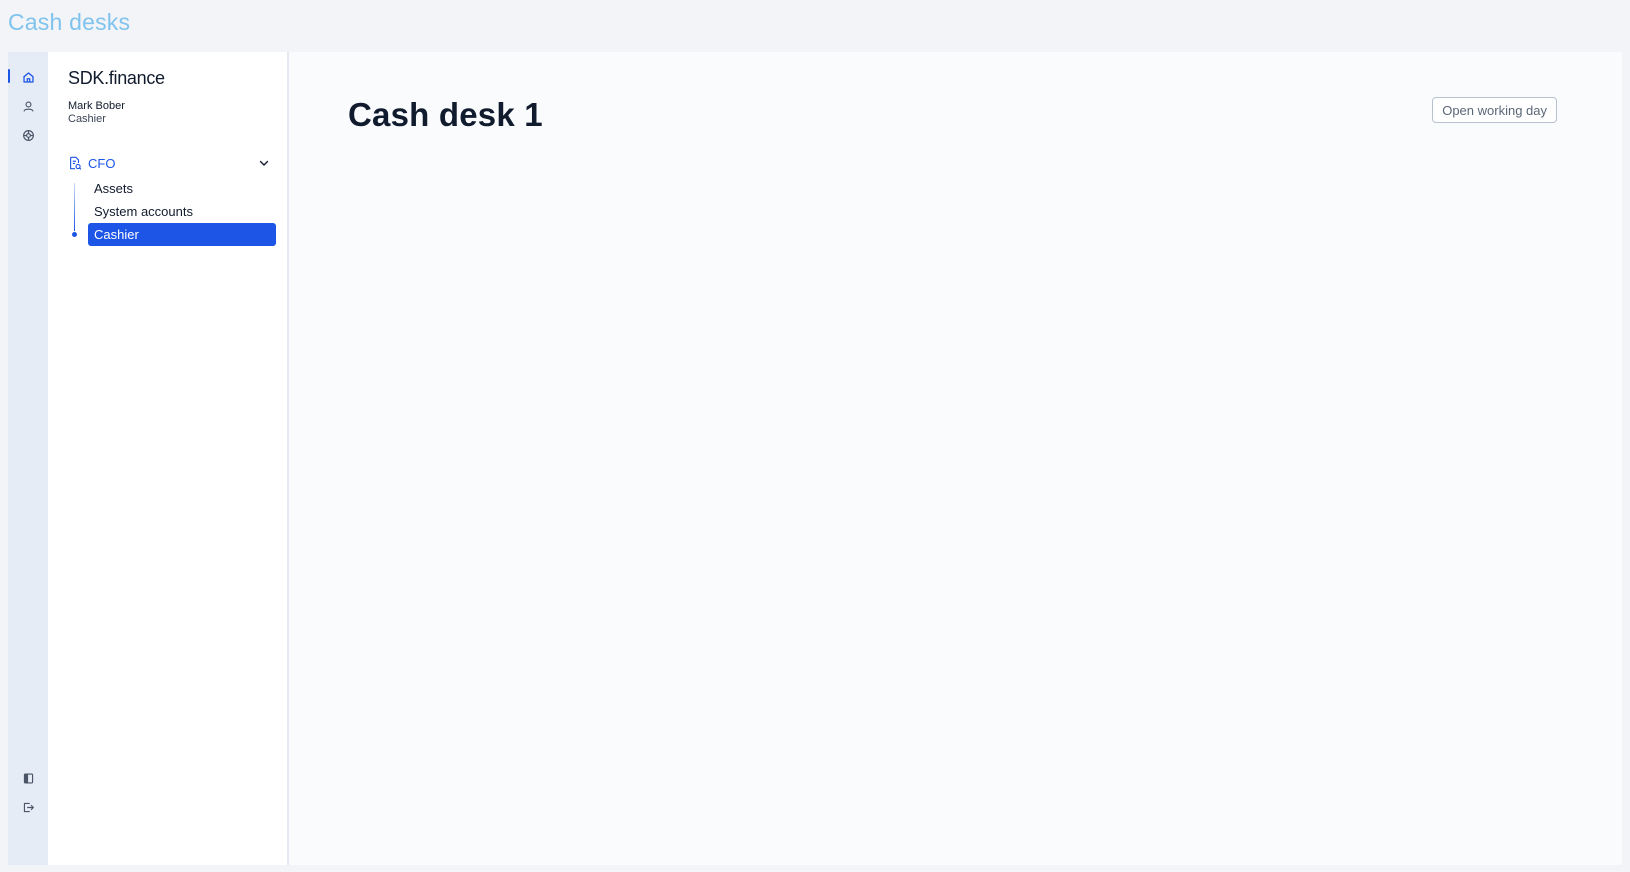  Describe the element at coordinates (264, 163) in the screenshot. I see `chevron-down-icon` at that location.